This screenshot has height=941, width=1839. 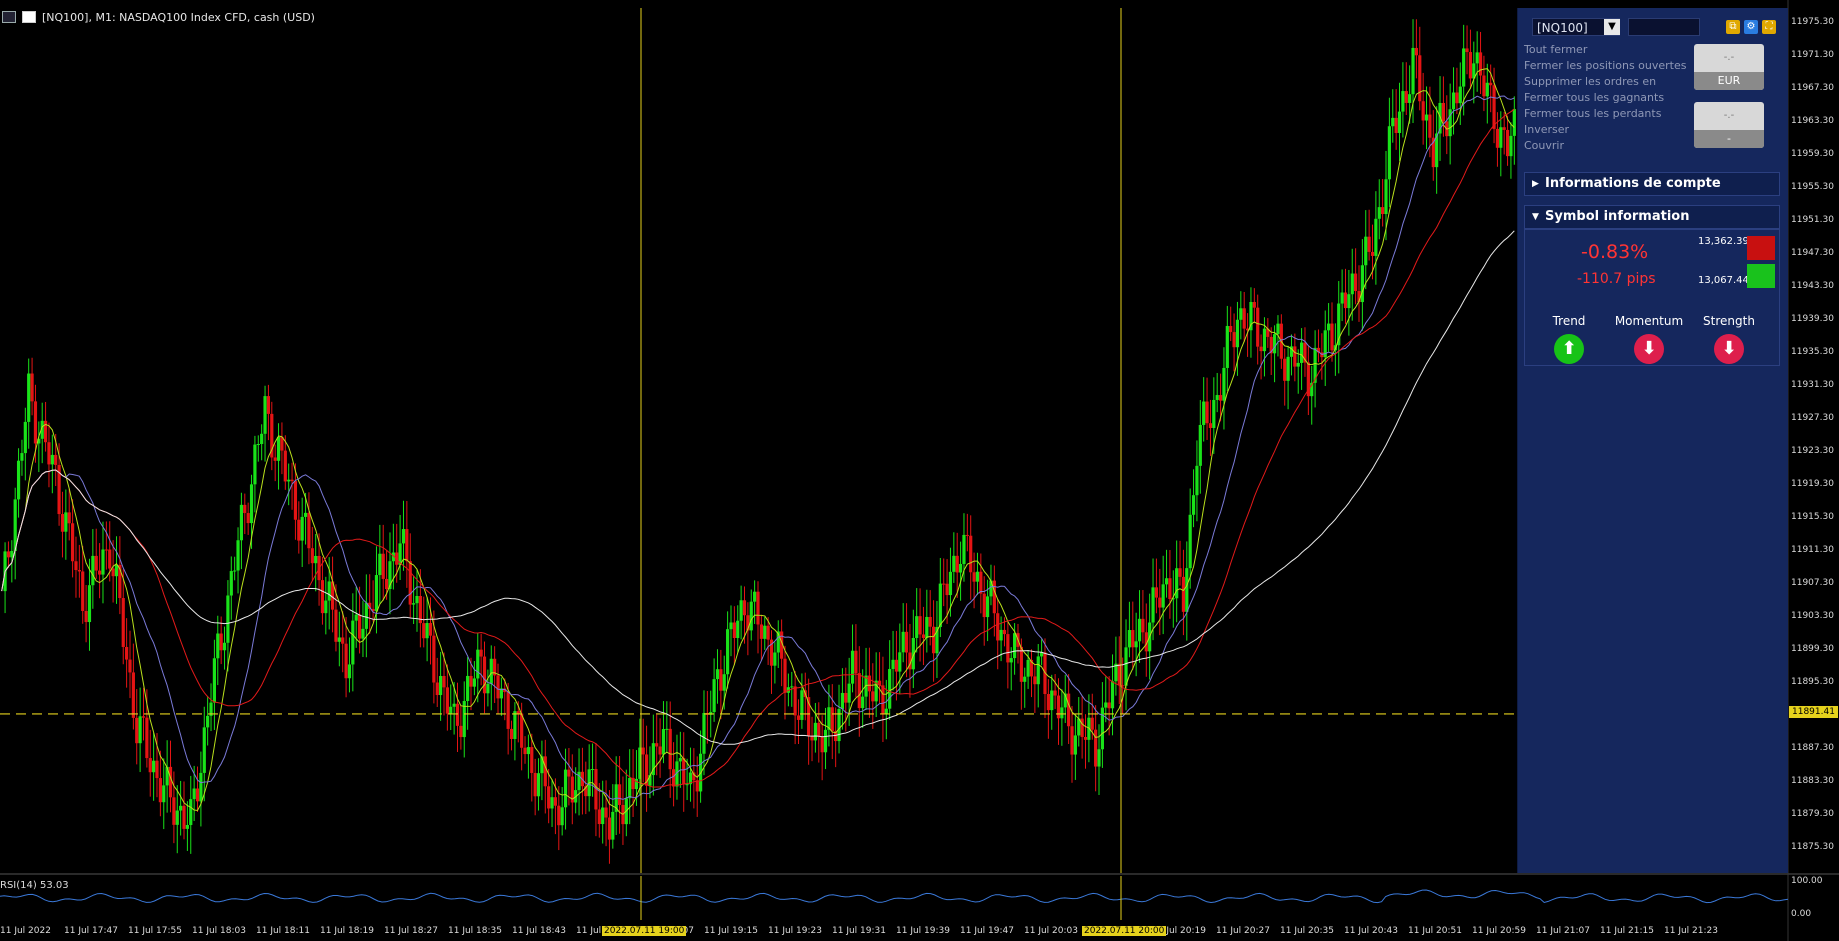 What do you see at coordinates (1812, 351) in the screenshot?
I see `price-tick-label: 11935.30` at bounding box center [1812, 351].